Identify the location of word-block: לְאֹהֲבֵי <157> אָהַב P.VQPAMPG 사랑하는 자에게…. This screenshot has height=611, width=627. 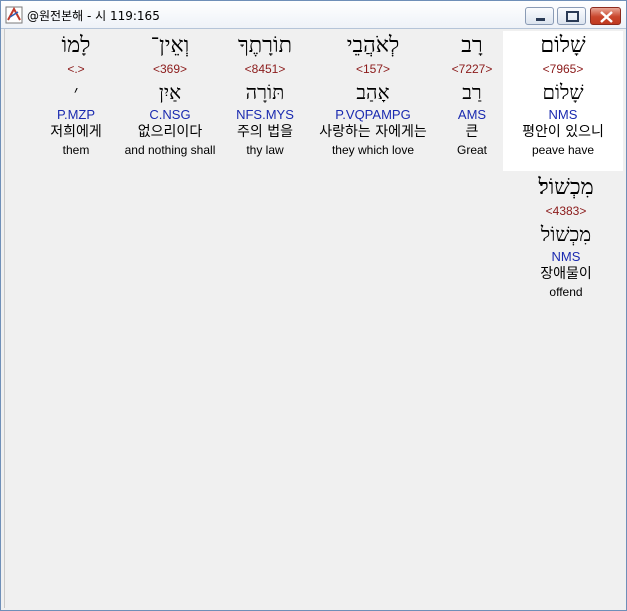
(373, 94).